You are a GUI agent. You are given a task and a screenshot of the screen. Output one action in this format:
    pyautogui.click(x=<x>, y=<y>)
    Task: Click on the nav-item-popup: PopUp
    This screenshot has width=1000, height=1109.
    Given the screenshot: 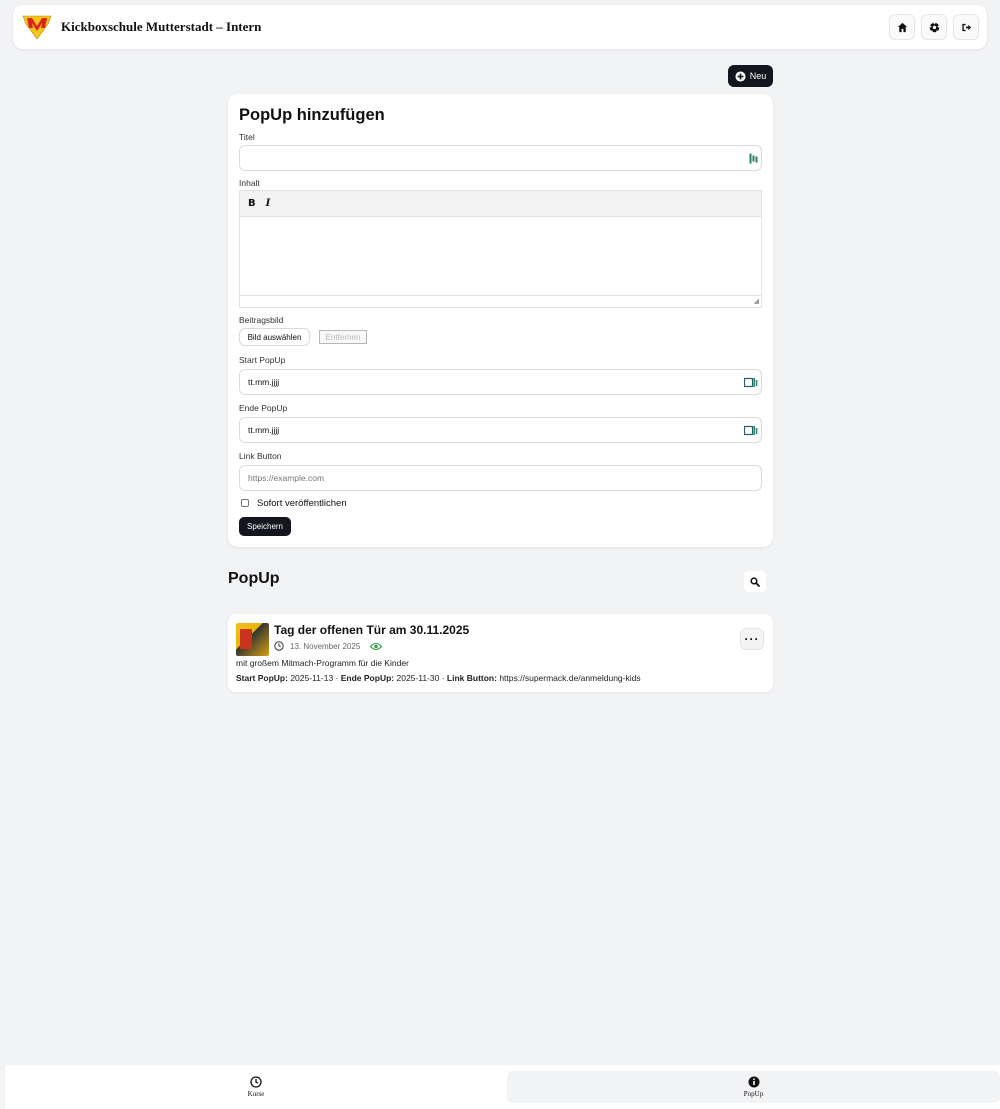 What is the action you would take?
    pyautogui.click(x=753, y=1087)
    